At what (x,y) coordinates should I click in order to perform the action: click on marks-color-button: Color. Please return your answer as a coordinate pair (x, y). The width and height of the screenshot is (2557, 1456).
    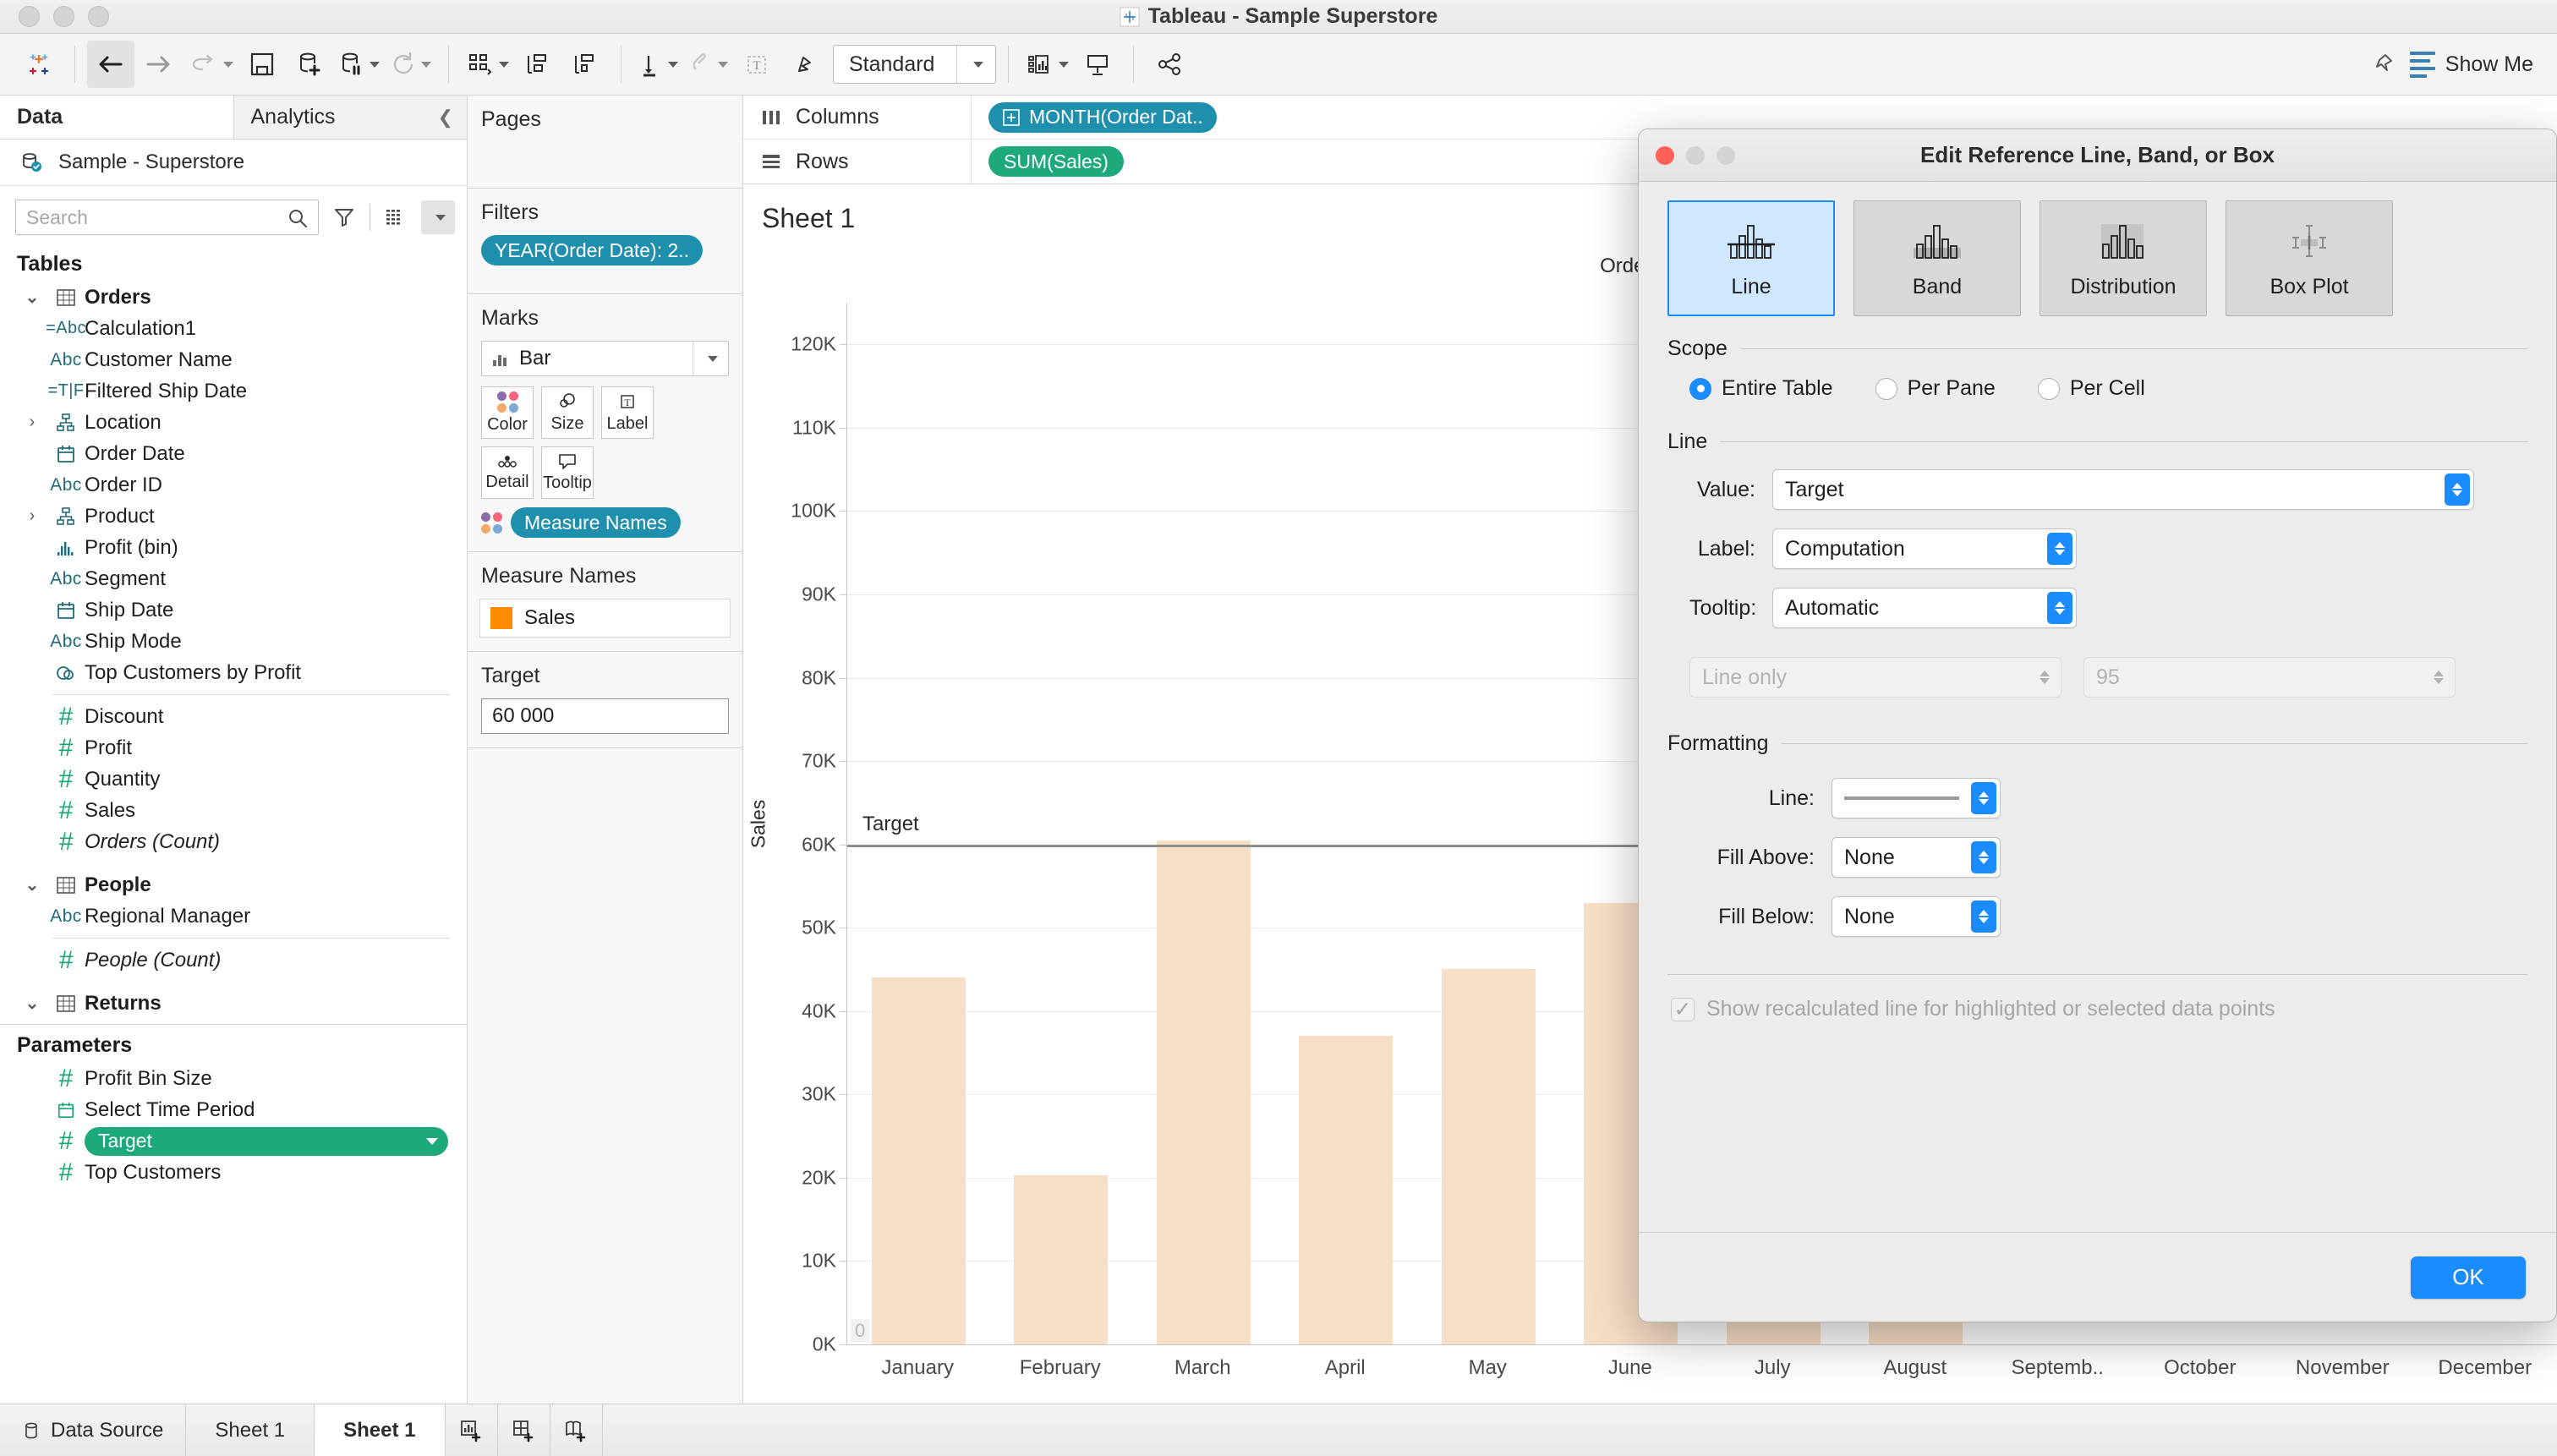
    Looking at the image, I should click on (507, 412).